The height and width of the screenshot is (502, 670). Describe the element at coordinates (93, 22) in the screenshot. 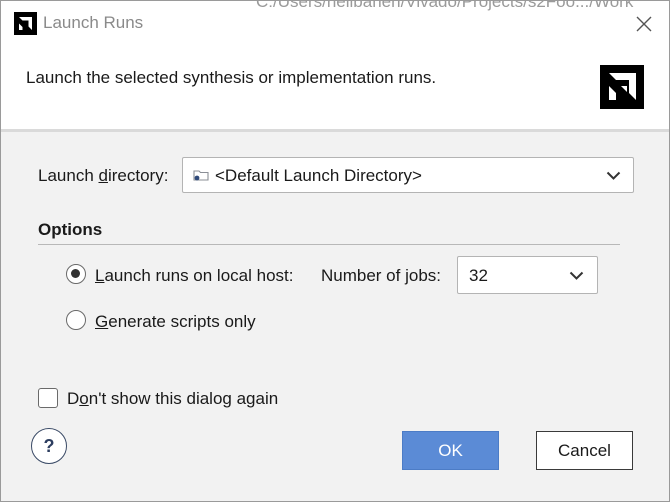

I see `dialog-title: Launch Runs` at that location.